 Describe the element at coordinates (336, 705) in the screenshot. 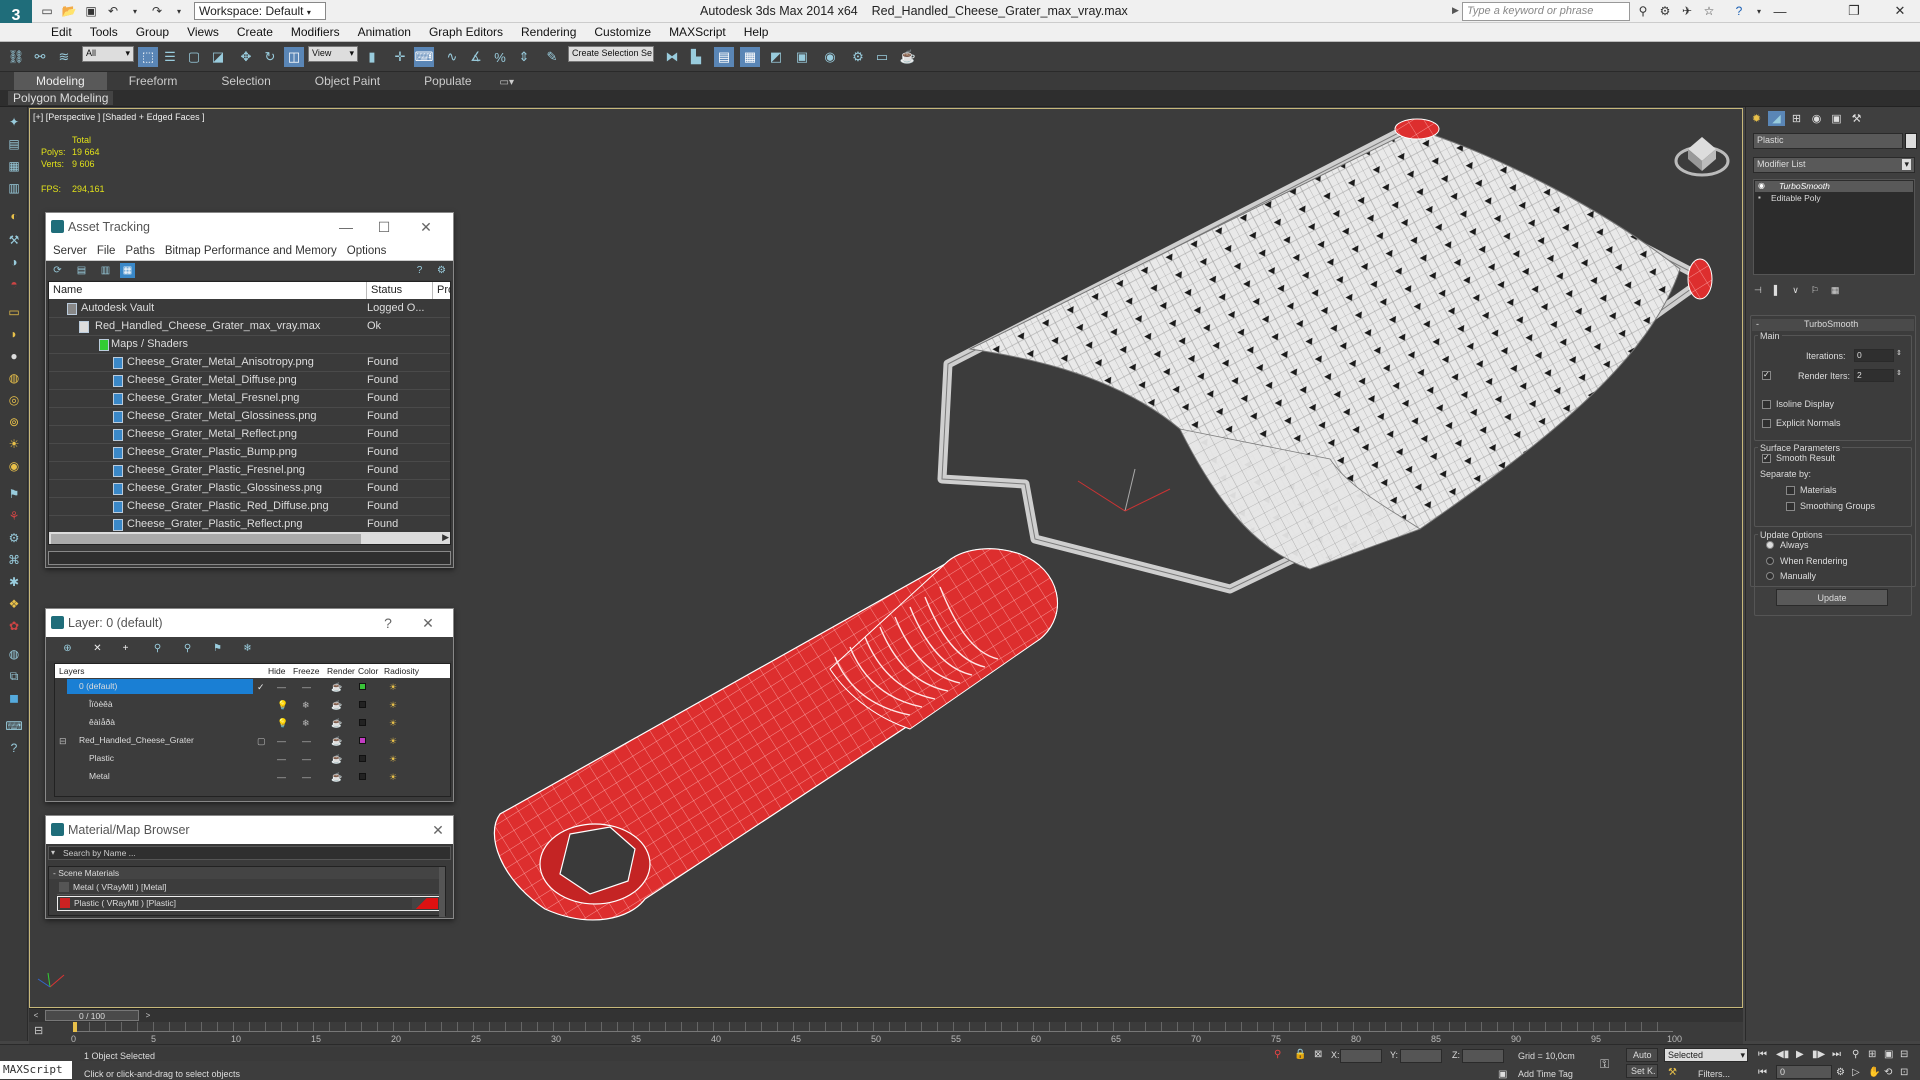

I see `render-toggle-icon: ☕` at that location.